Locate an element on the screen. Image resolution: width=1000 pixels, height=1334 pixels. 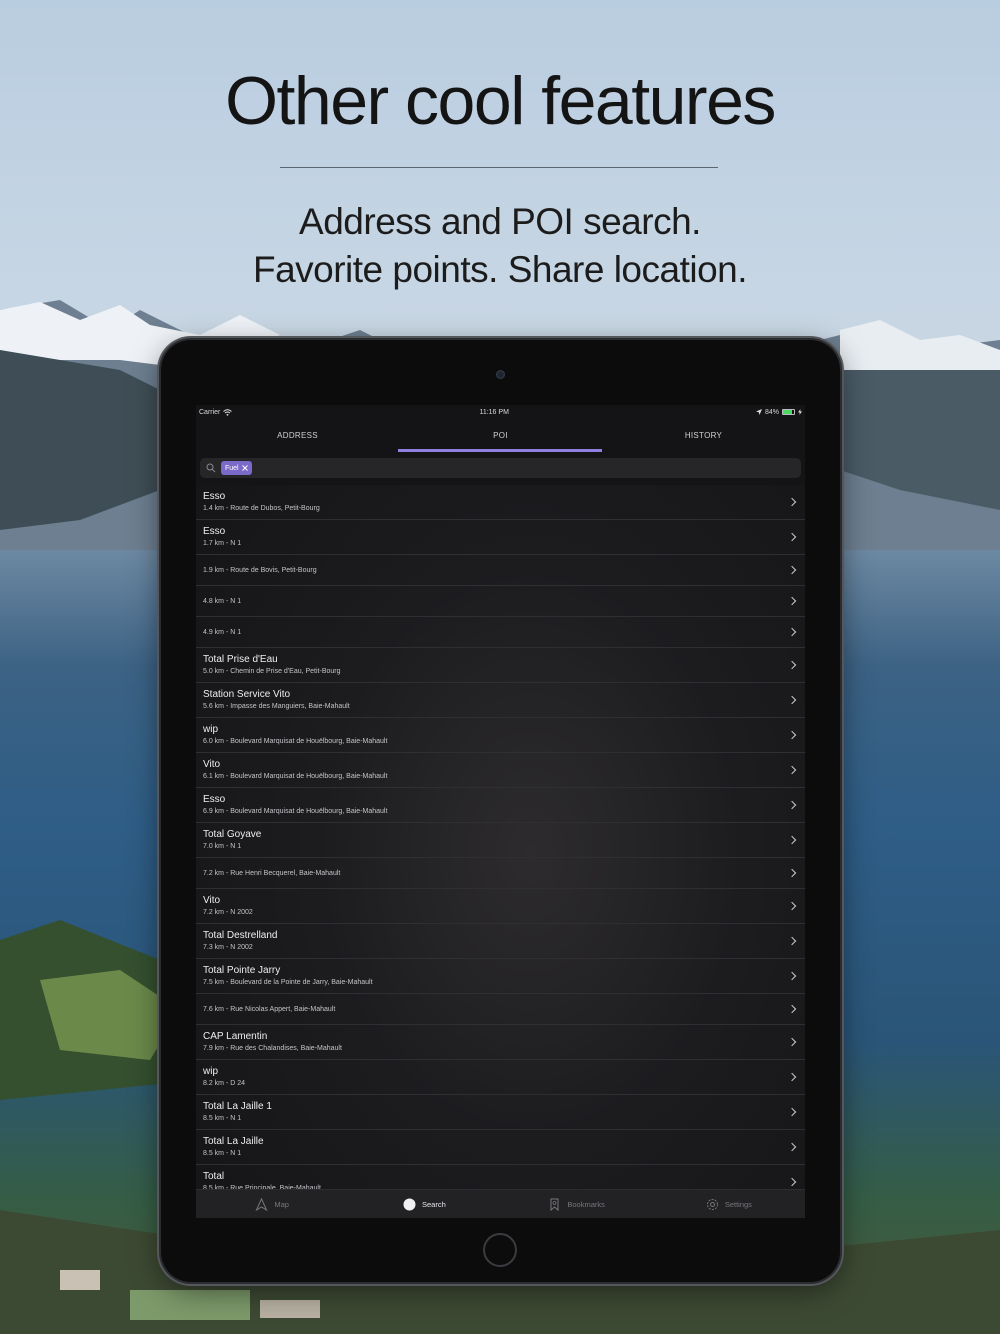
filter-token: Fuel is located at coordinates (236, 468).